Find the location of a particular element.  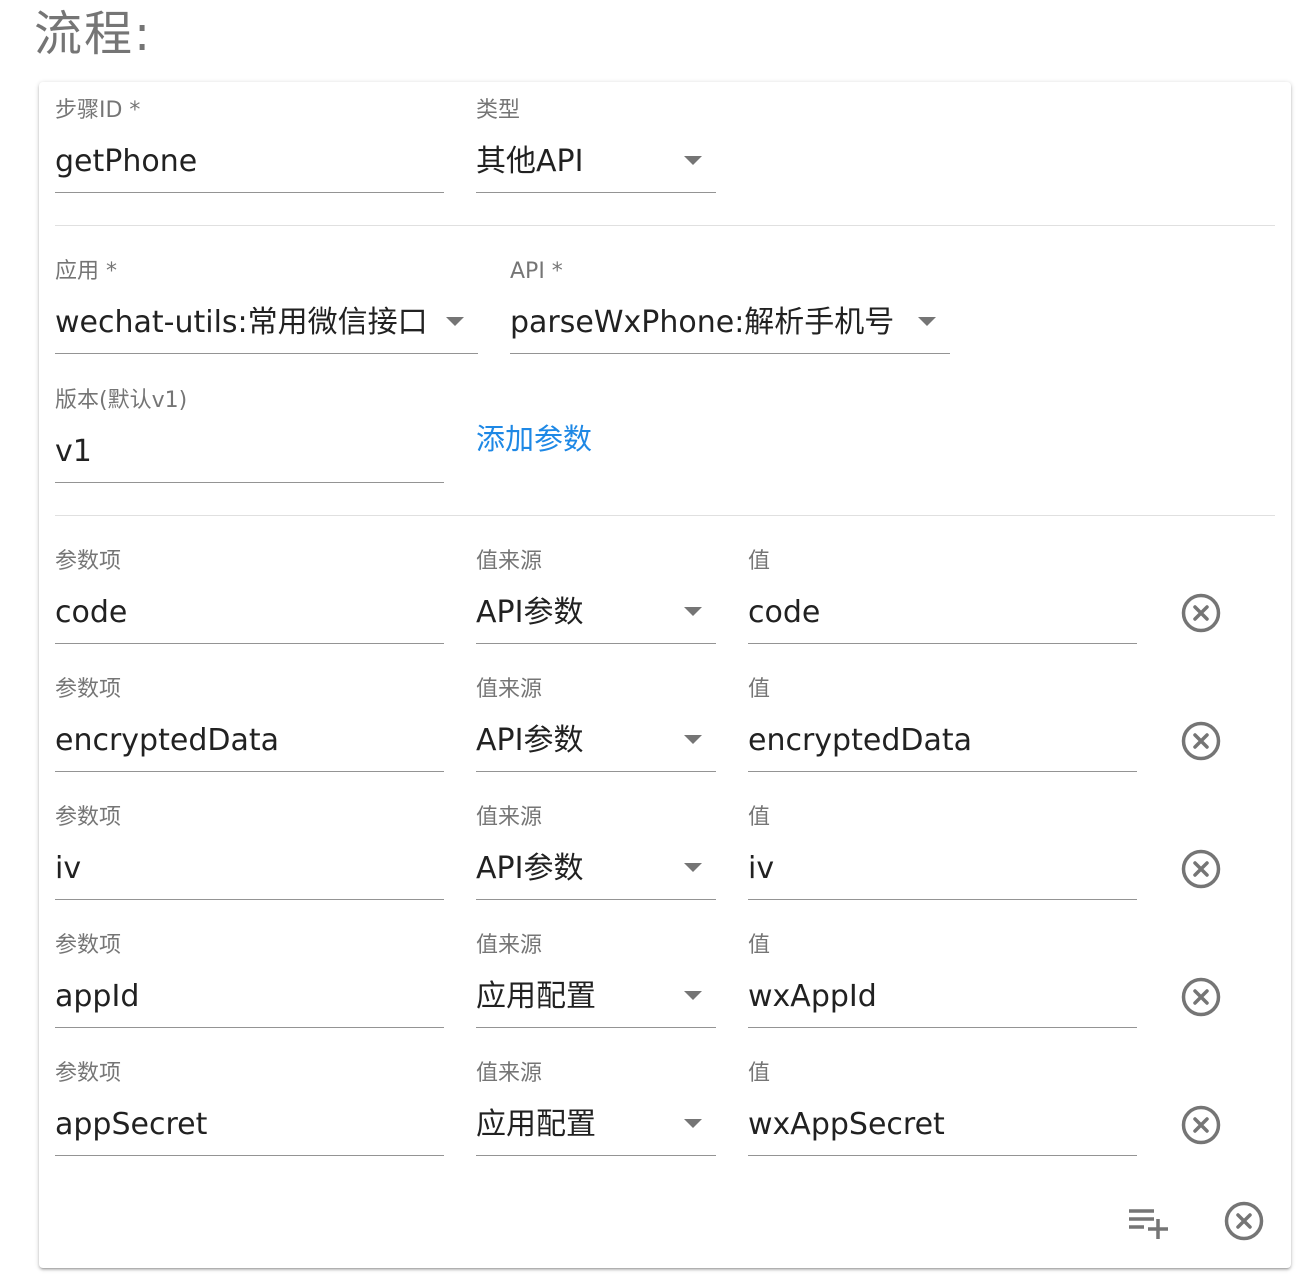

param-name-field: 参数项 code is located at coordinates (249, 597).